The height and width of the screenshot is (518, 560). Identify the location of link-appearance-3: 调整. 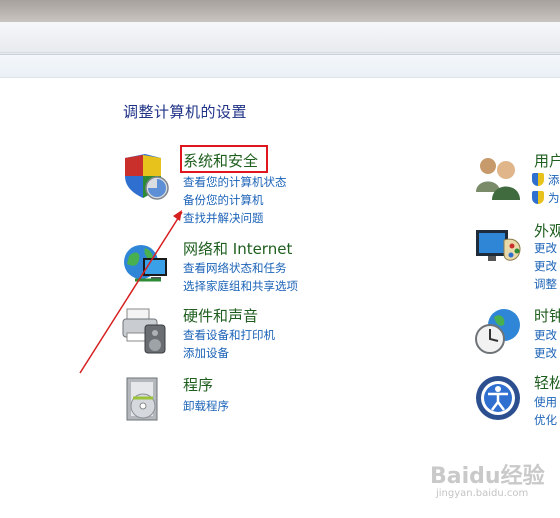
(545, 284).